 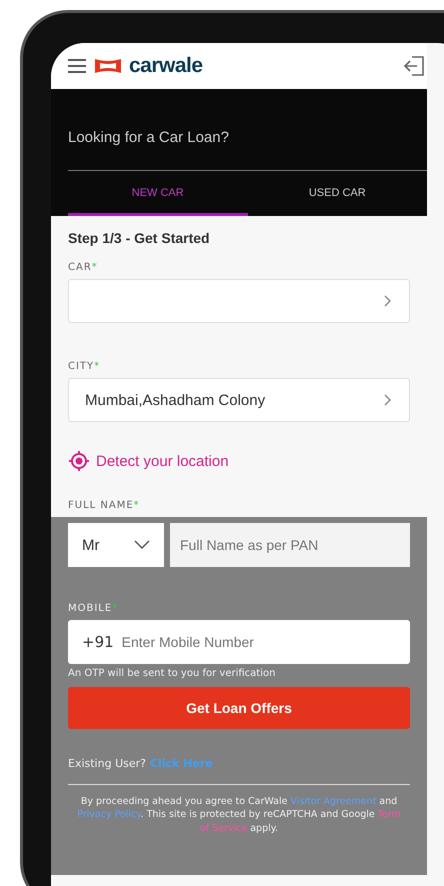 I want to click on brand-logo: carwale, so click(x=166, y=66).